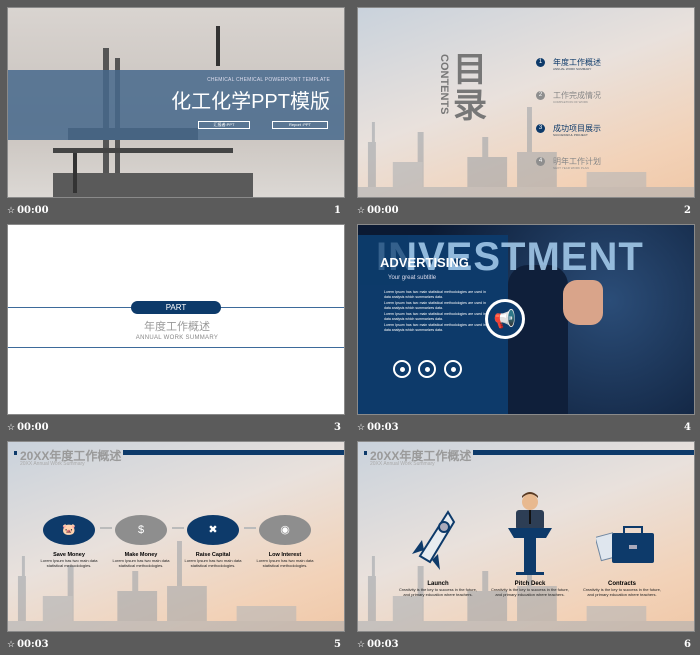 The width and height of the screenshot is (700, 655). I want to click on section-title: 年度工作概述, so click(177, 327).